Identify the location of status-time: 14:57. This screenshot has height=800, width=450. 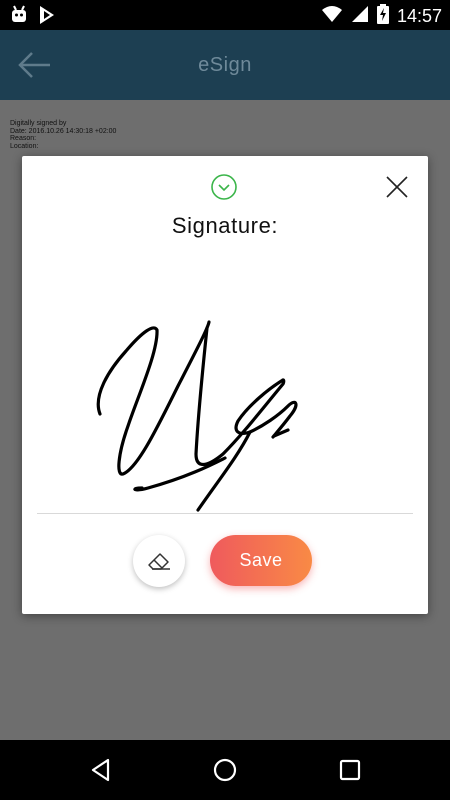
(419, 16).